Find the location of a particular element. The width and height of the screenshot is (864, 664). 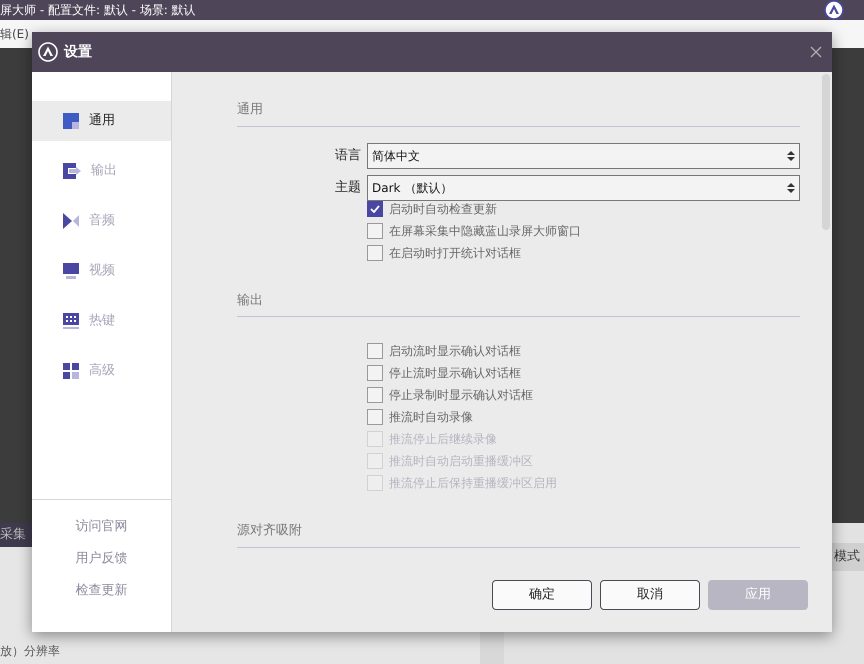

dialog-button: 取消 is located at coordinates (650, 595).